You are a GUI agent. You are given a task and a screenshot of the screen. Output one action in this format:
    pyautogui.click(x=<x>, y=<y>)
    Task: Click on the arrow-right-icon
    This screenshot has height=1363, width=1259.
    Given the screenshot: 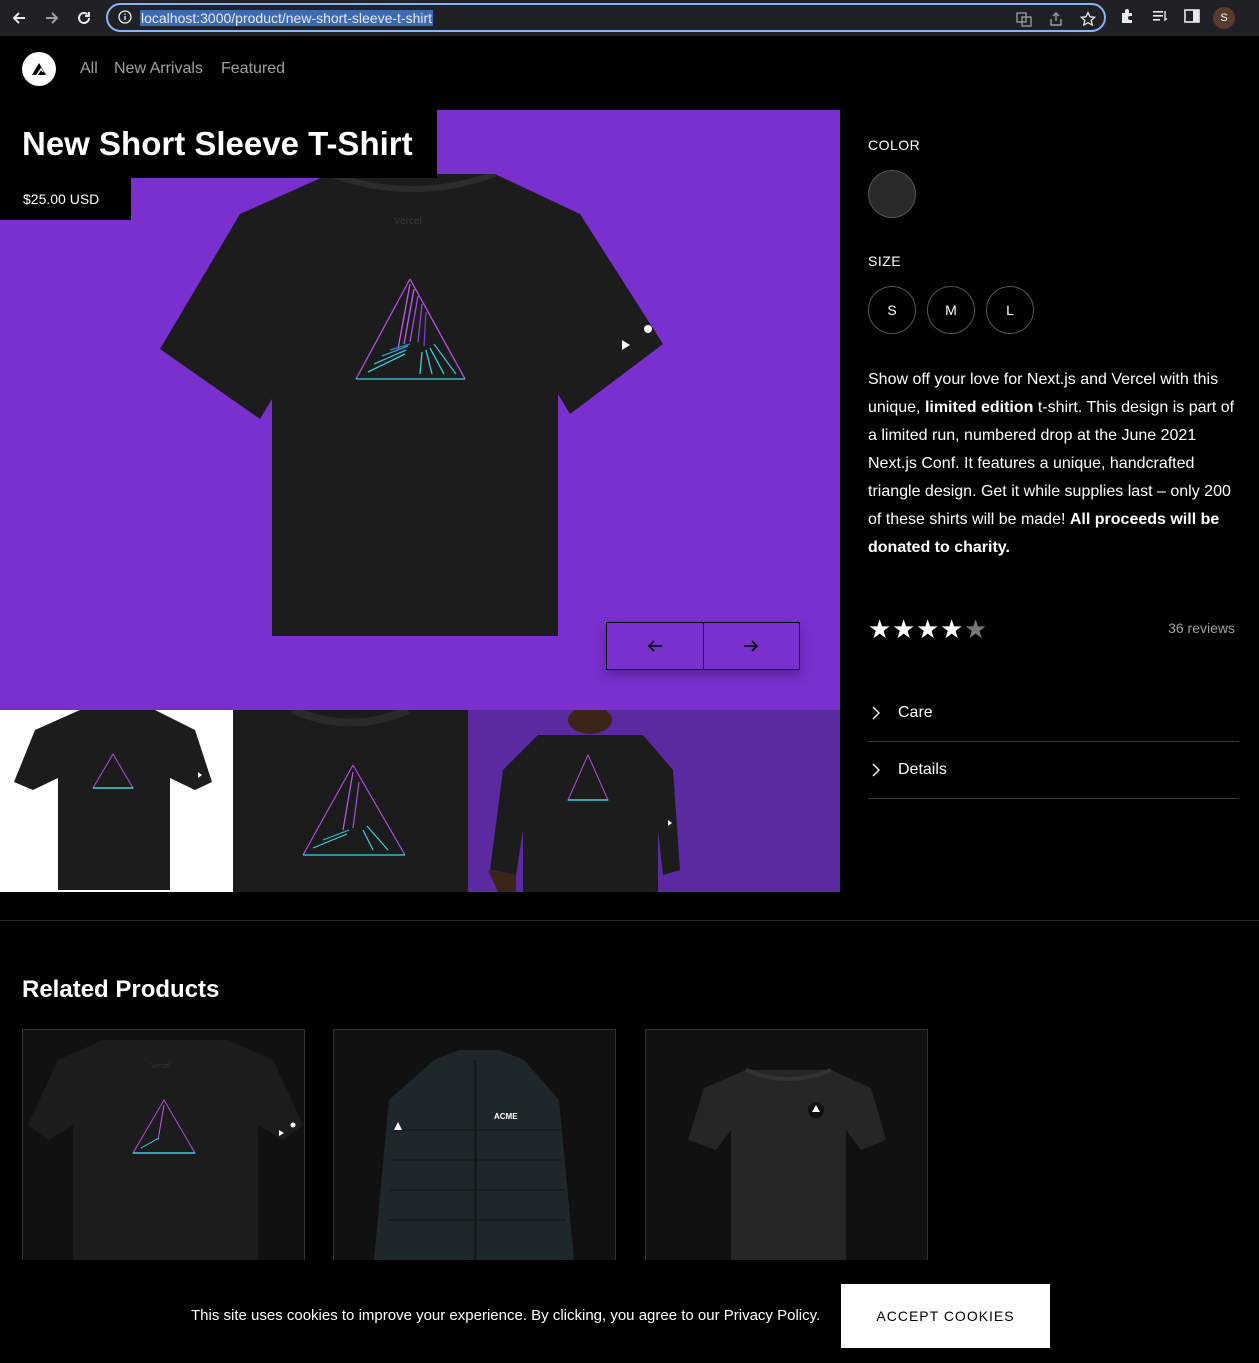 What is the action you would take?
    pyautogui.click(x=751, y=646)
    